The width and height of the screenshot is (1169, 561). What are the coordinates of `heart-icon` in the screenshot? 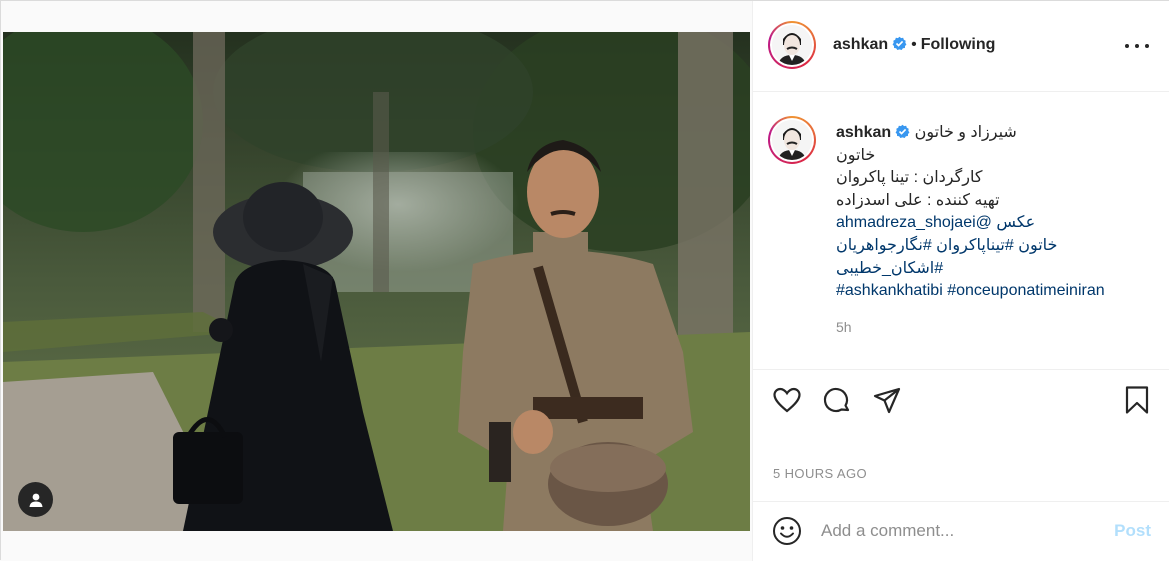 It's located at (787, 400).